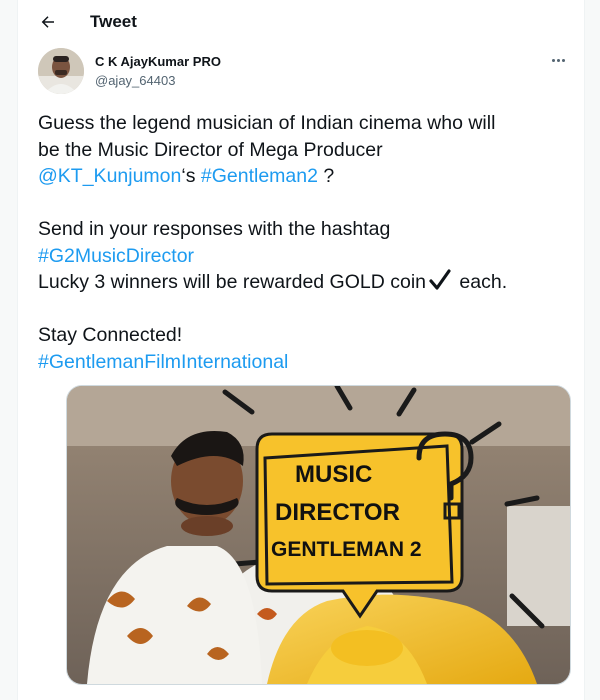 The height and width of the screenshot is (700, 600). Describe the element at coordinates (116, 256) in the screenshot. I see `hashtag-link: #G2MusicDirector` at that location.